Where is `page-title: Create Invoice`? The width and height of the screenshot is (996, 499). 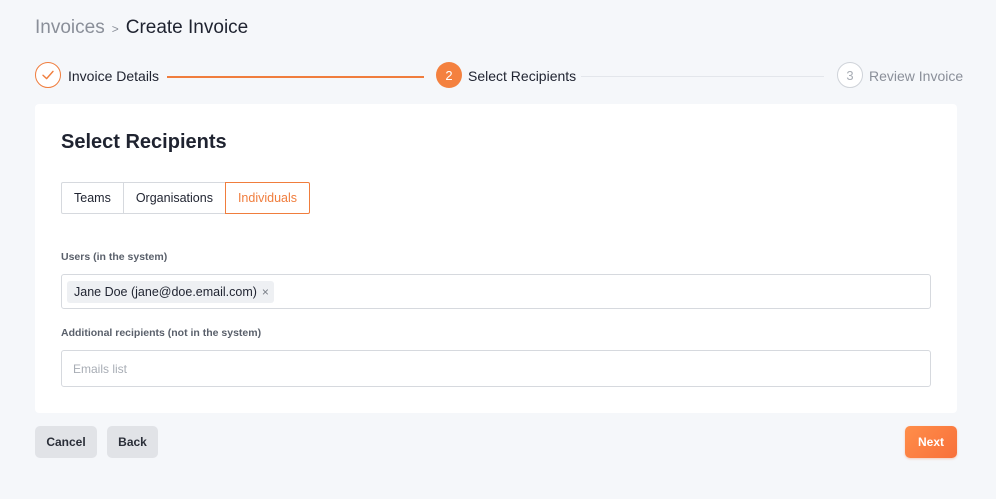
page-title: Create Invoice is located at coordinates (187, 27).